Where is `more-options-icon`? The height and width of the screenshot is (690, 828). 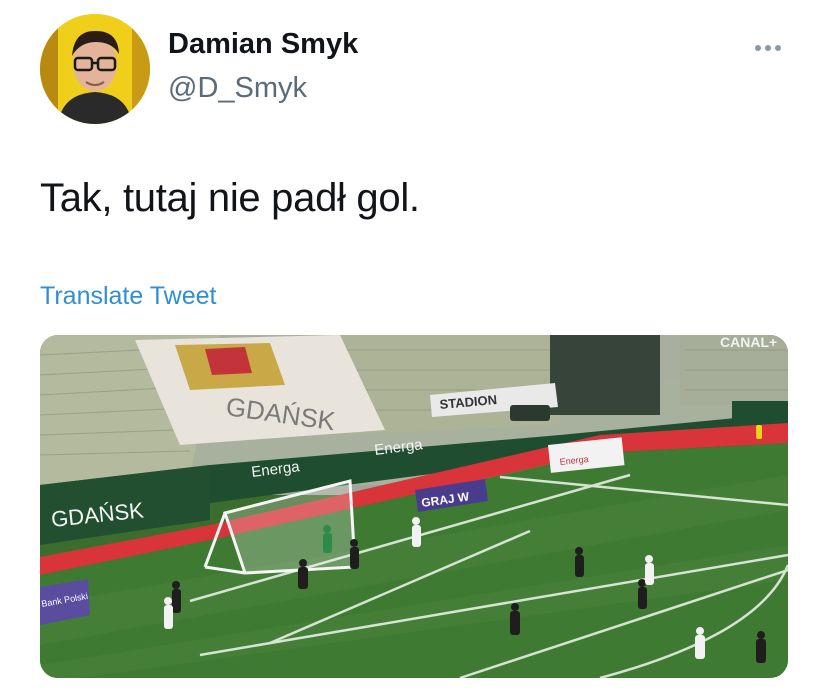 more-options-icon is located at coordinates (768, 48).